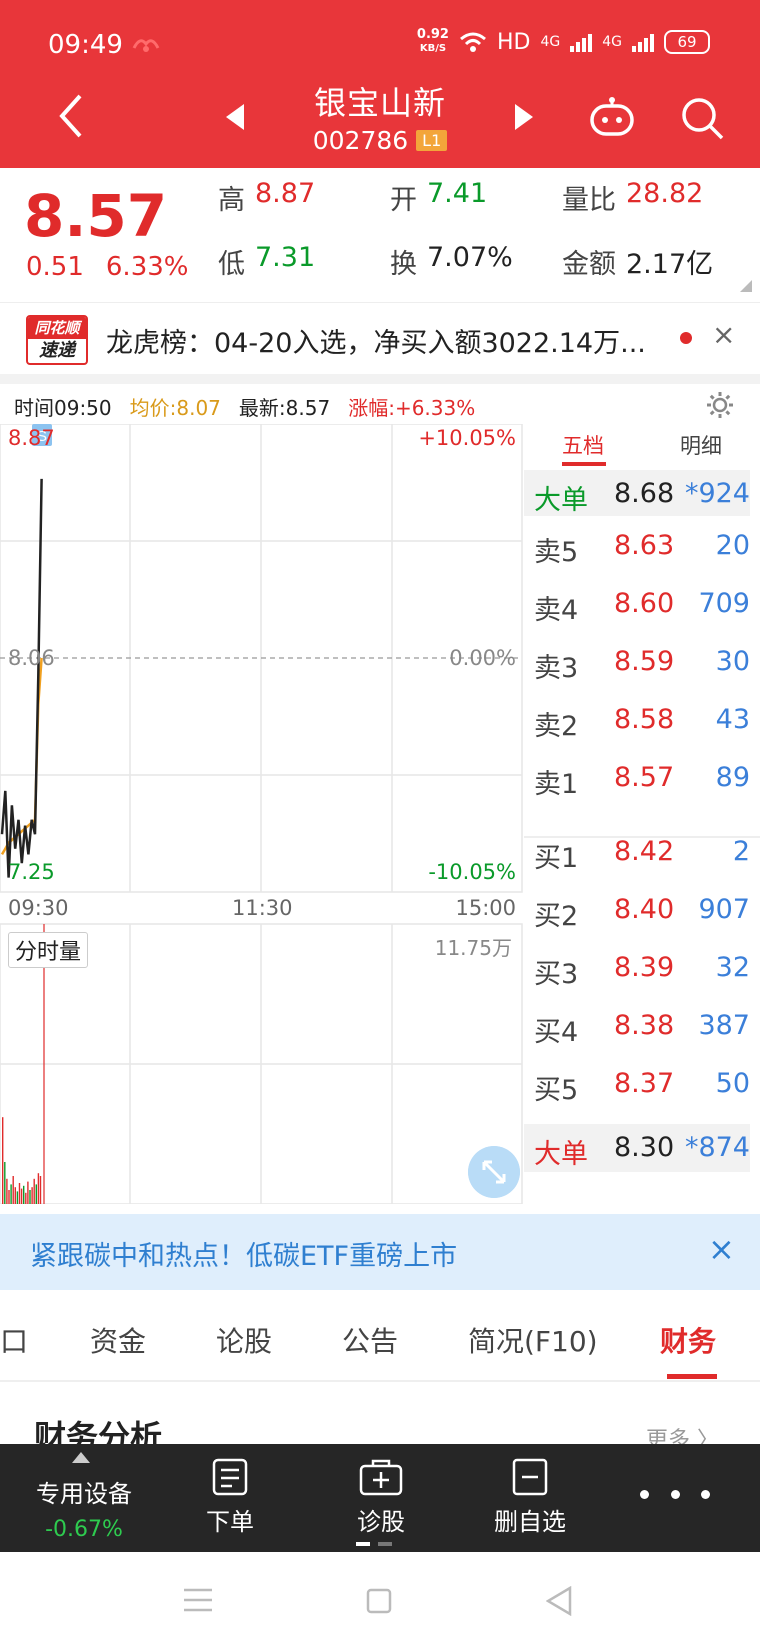 This screenshot has width=760, height=1647. I want to click on ask-row: 卖4 8.60 709, so click(637, 604).